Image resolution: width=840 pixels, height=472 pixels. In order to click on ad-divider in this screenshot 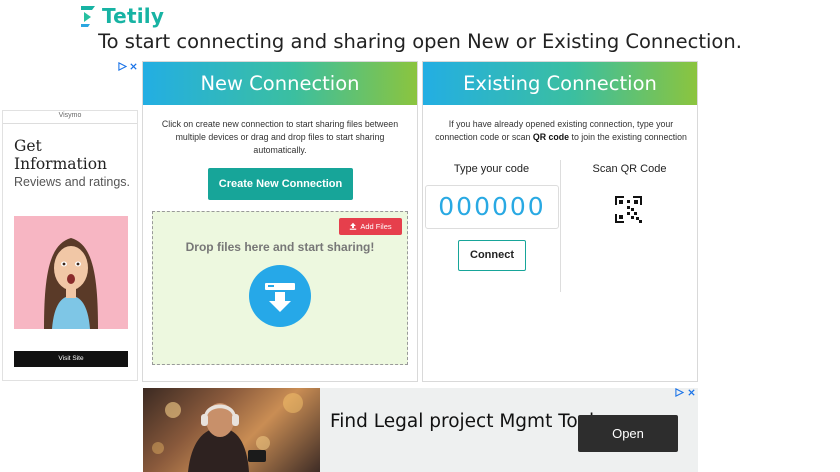, I will do `click(70, 123)`.